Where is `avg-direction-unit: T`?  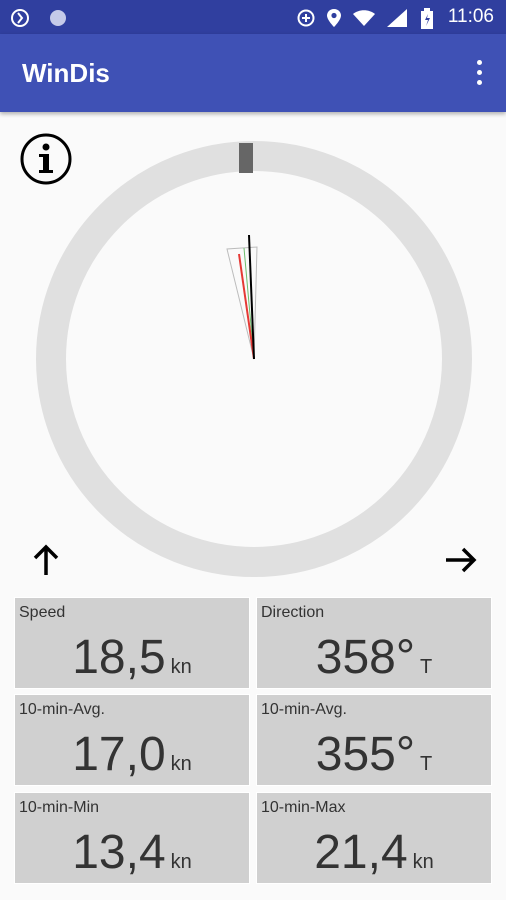
avg-direction-unit: T is located at coordinates (426, 764).